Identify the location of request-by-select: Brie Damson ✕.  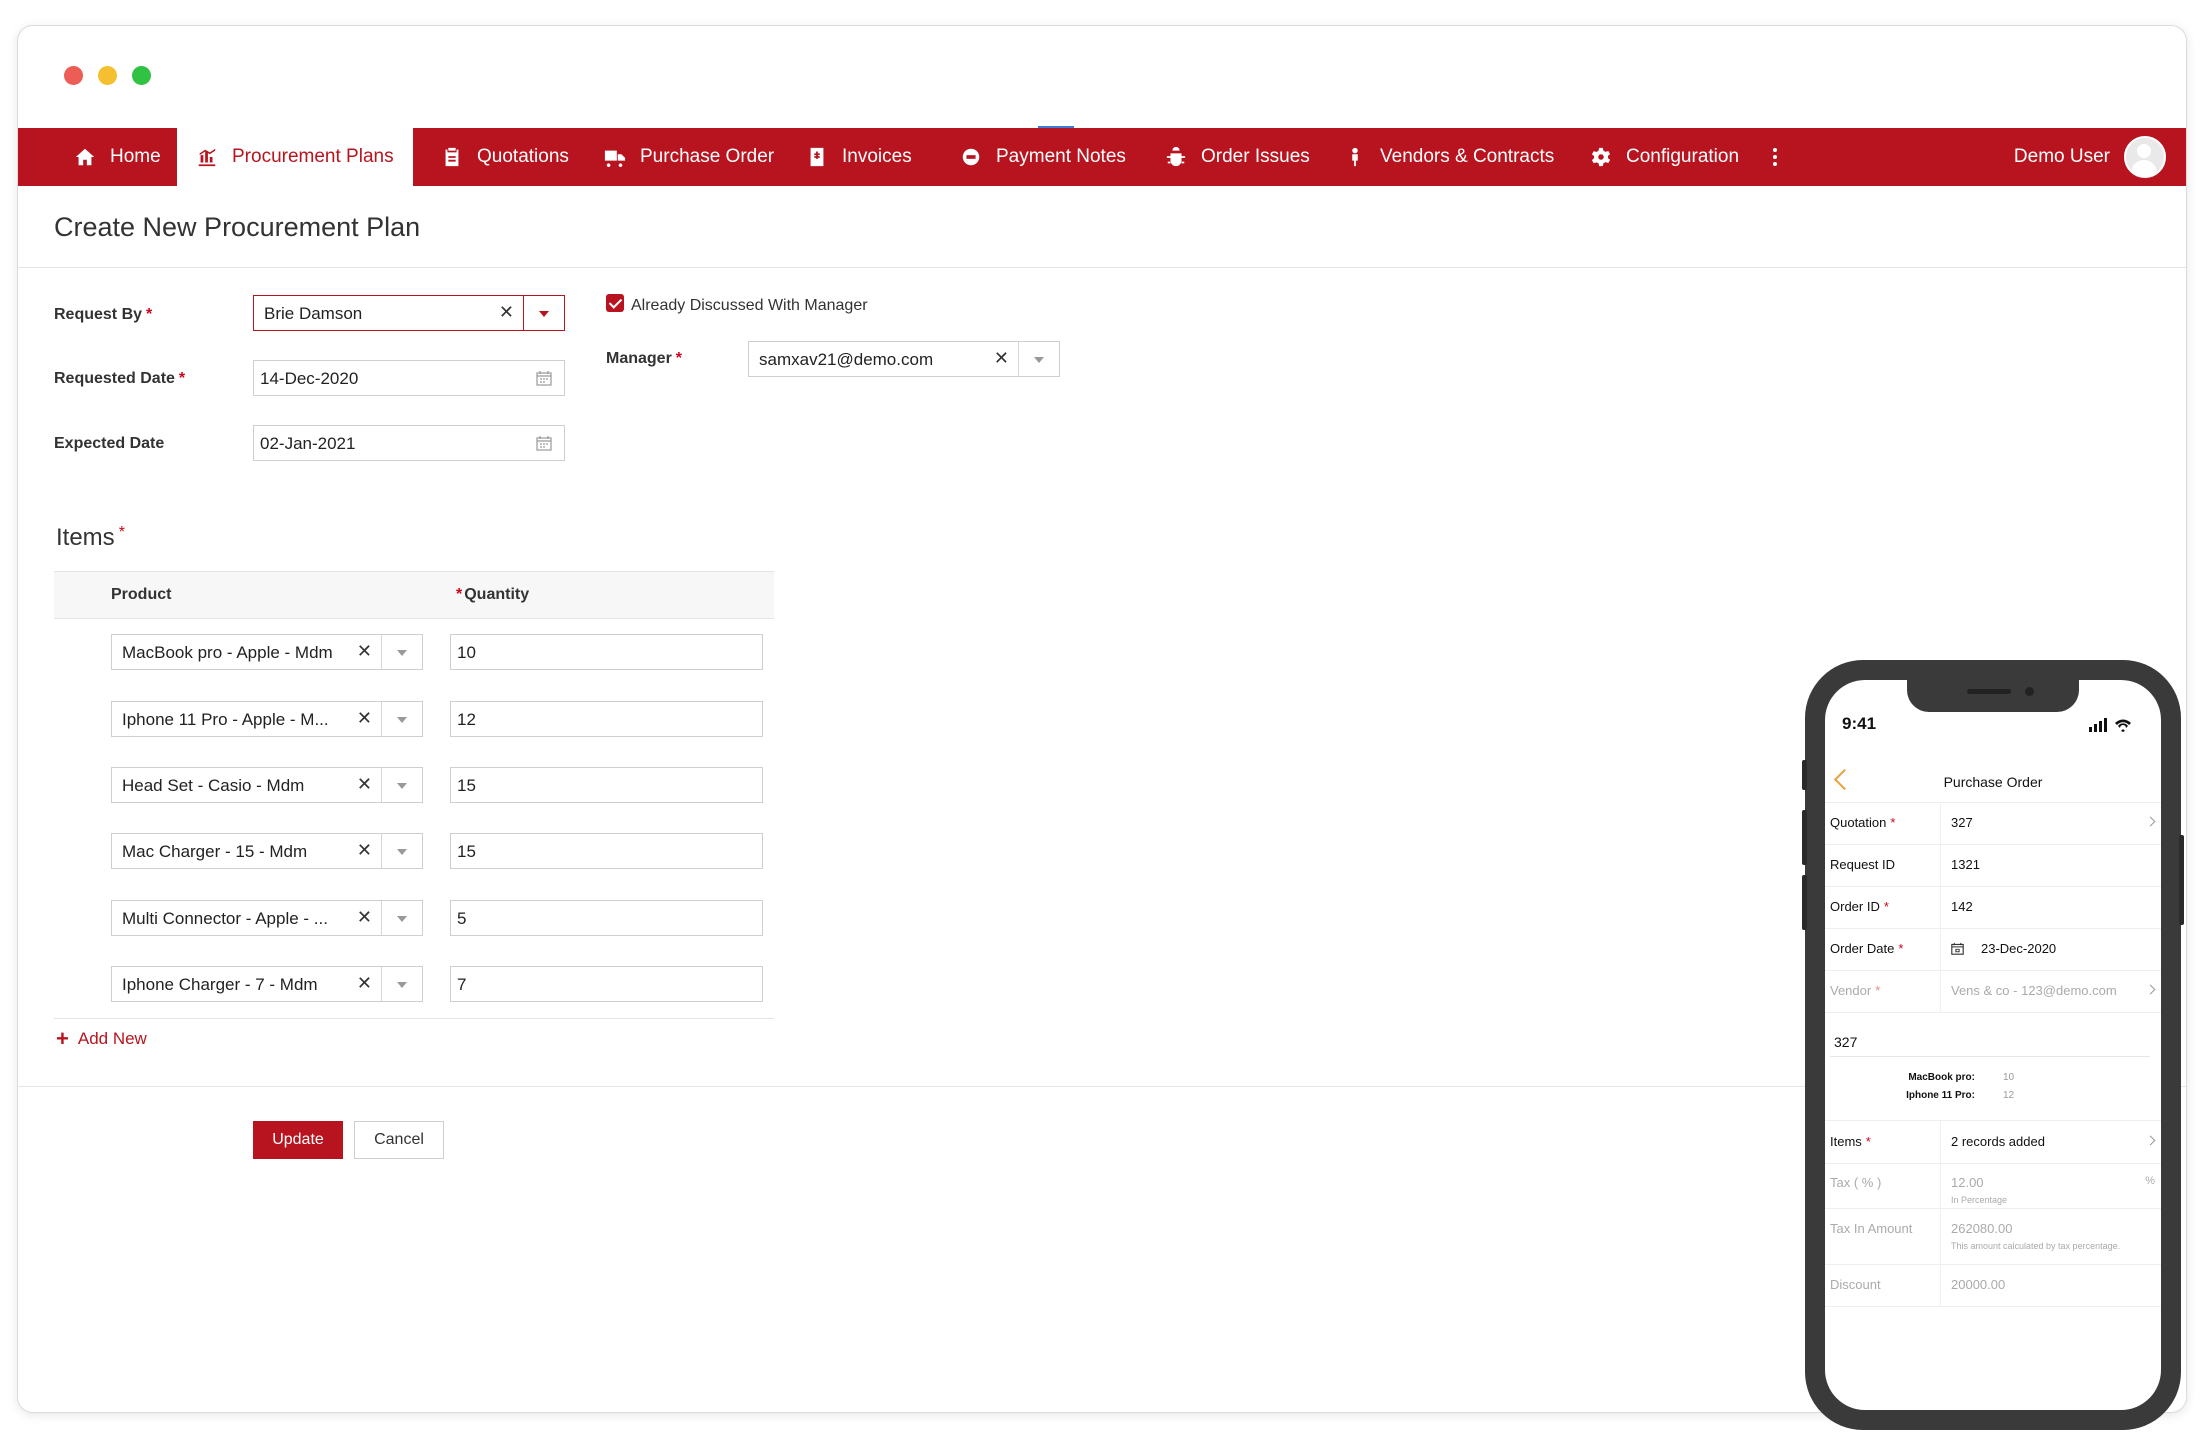
(409, 313).